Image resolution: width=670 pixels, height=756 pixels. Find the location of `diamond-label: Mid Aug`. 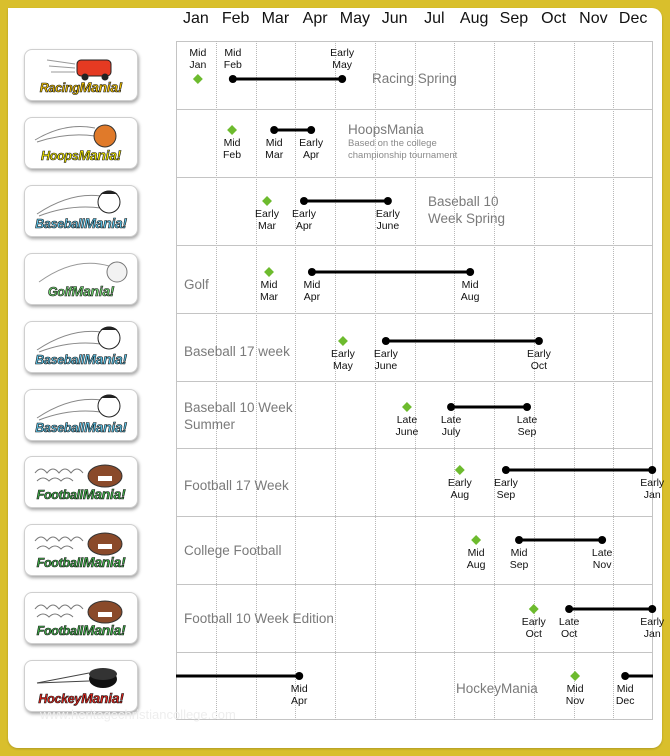

diamond-label: Mid Aug is located at coordinates (476, 559).